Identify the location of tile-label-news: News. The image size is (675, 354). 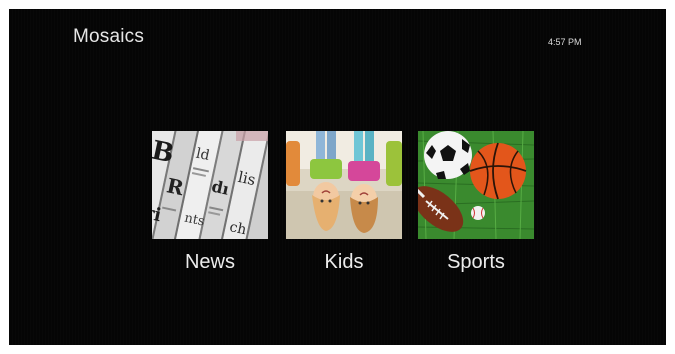
(209, 262).